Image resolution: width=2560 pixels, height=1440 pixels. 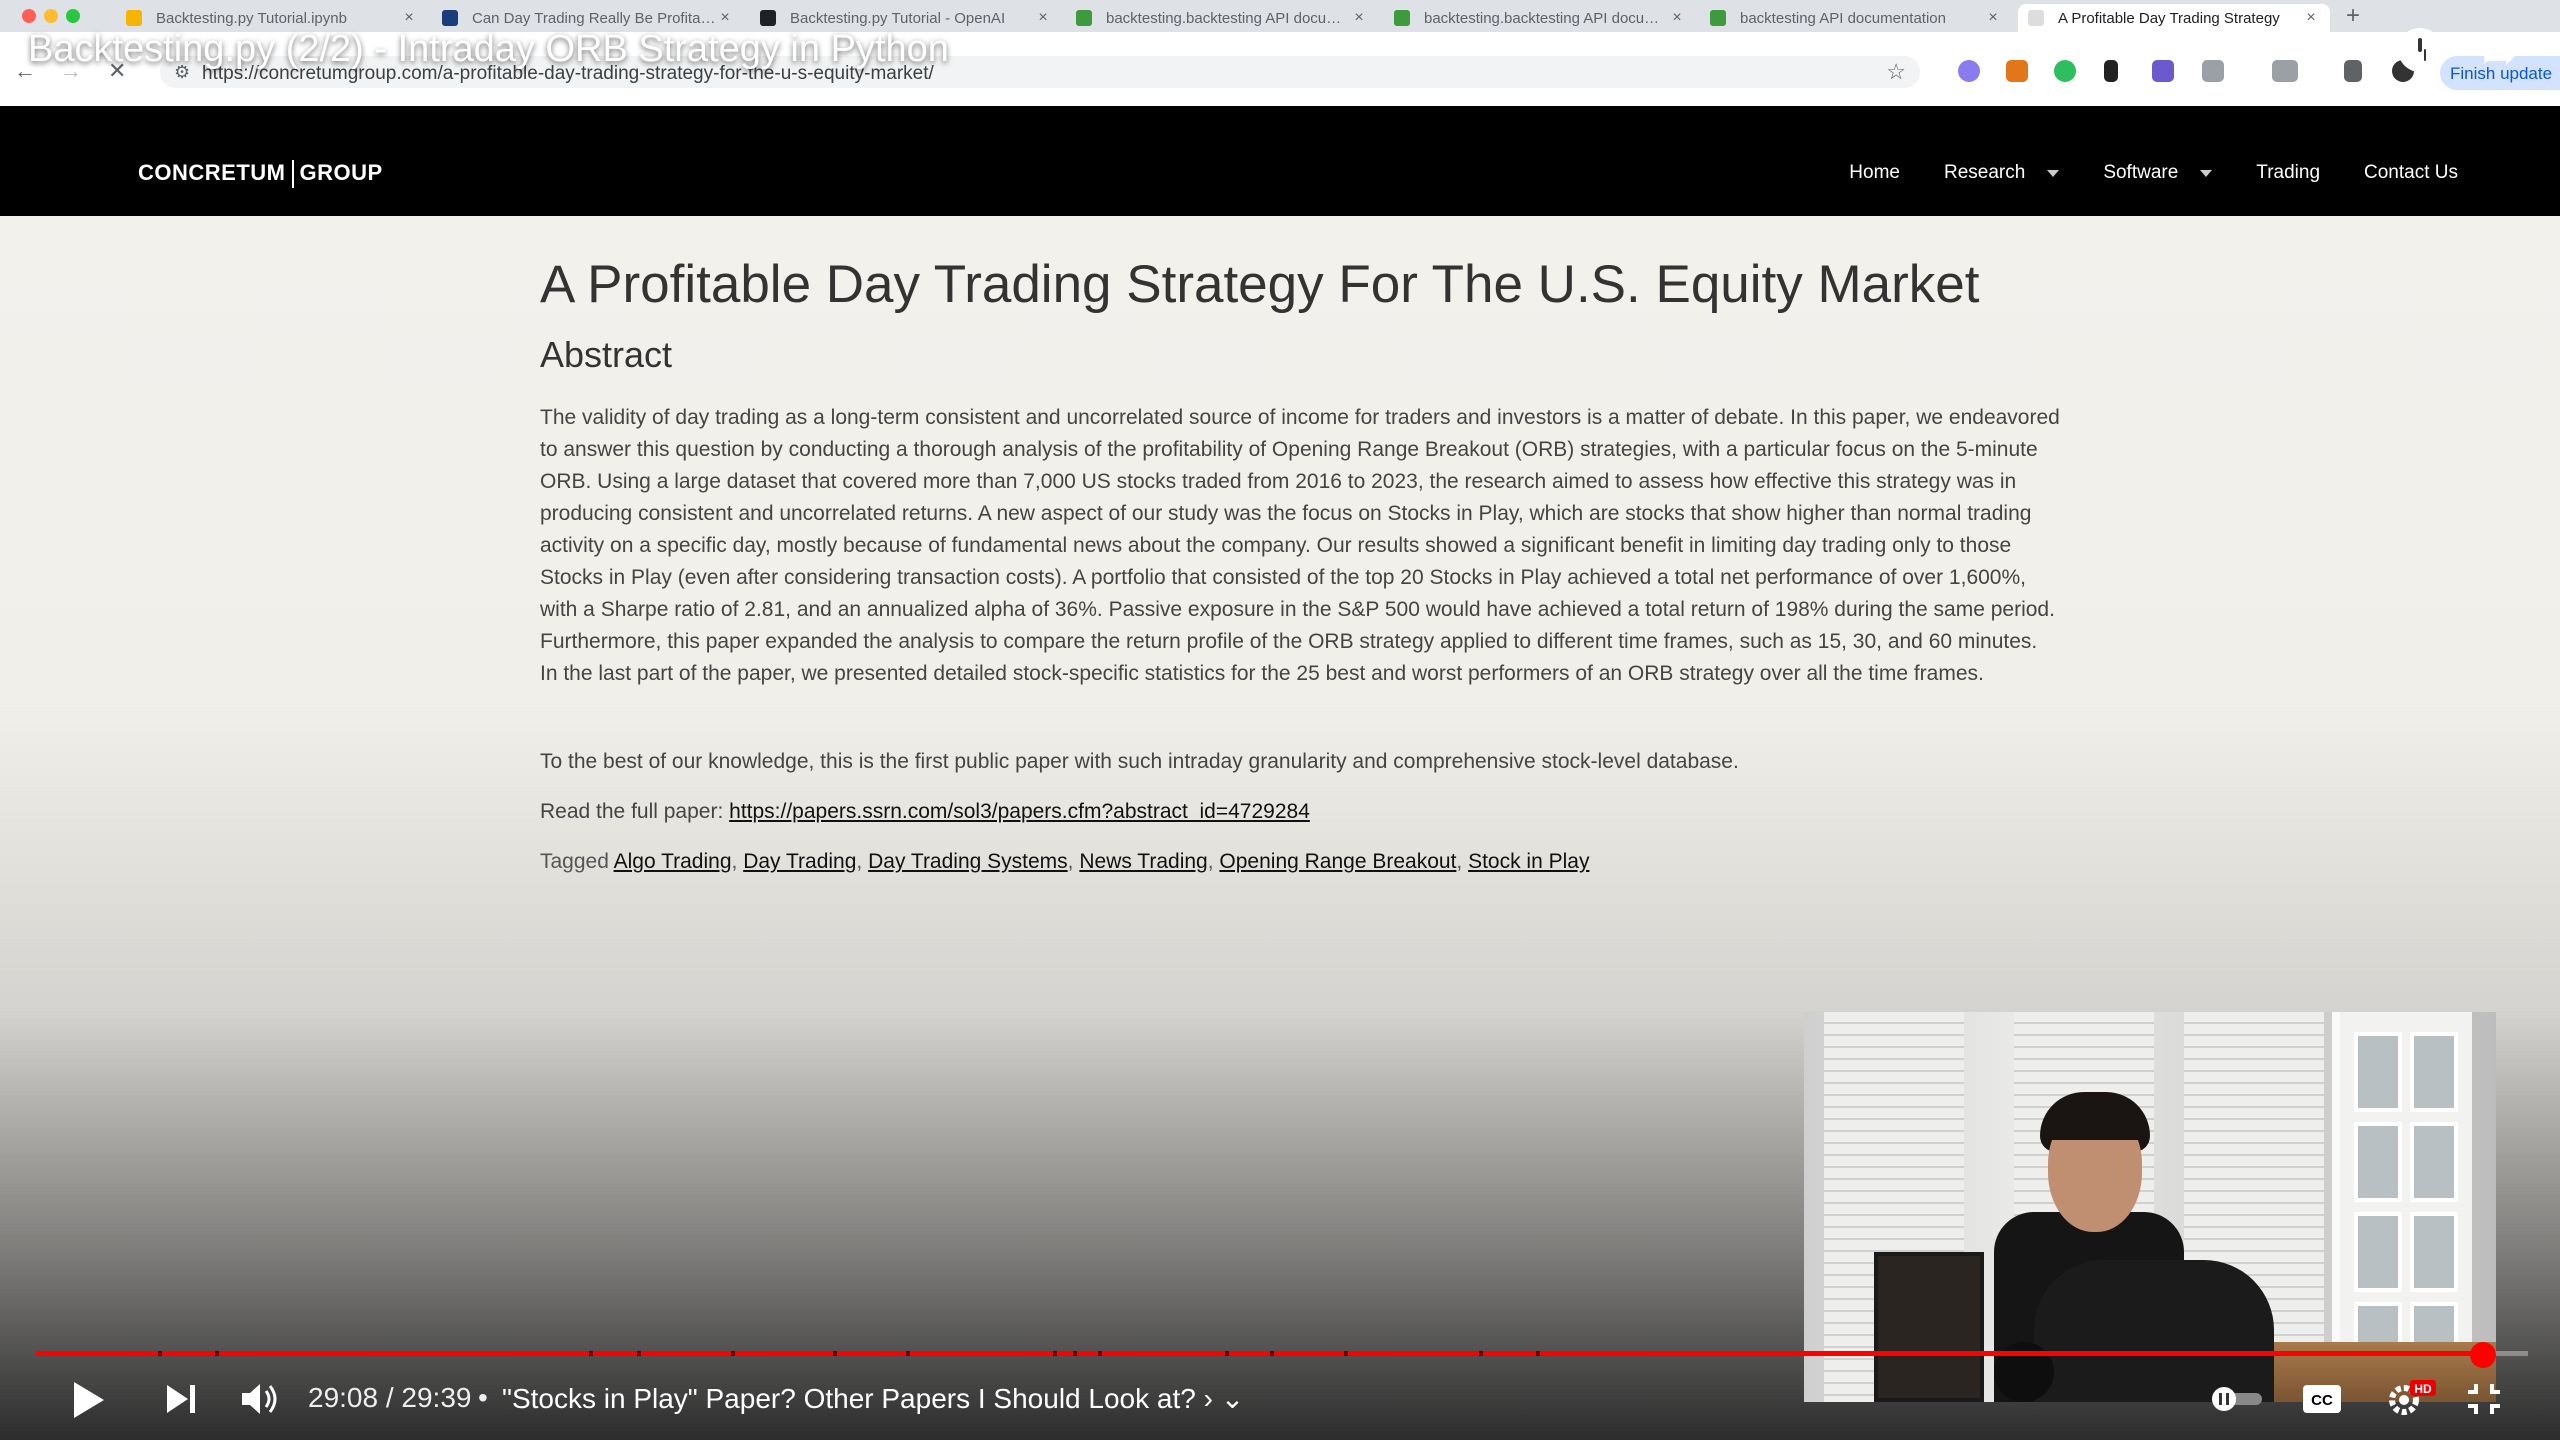 What do you see at coordinates (2285, 71) in the screenshot?
I see `screen-share-icon` at bounding box center [2285, 71].